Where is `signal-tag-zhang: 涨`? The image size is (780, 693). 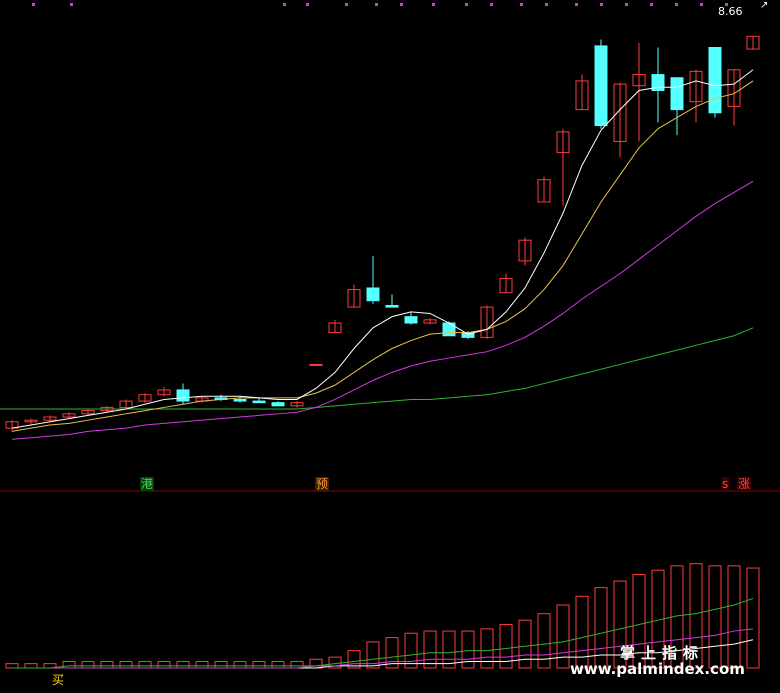 signal-tag-zhang: 涨 is located at coordinates (744, 484).